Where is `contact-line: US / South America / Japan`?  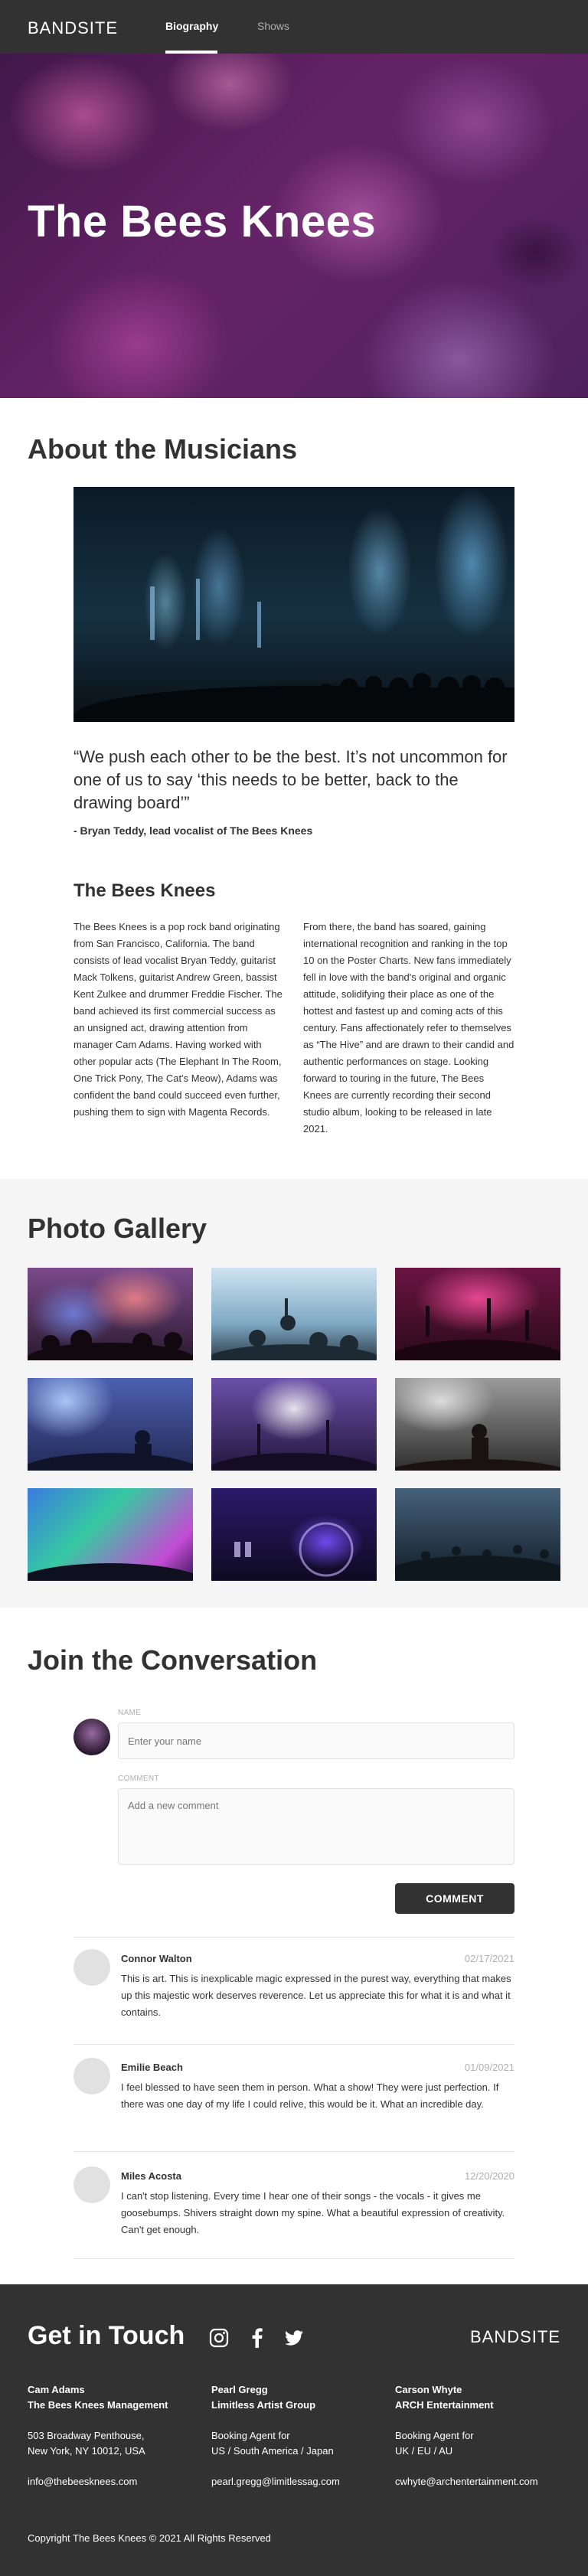 contact-line: US / South America / Japan is located at coordinates (272, 2451).